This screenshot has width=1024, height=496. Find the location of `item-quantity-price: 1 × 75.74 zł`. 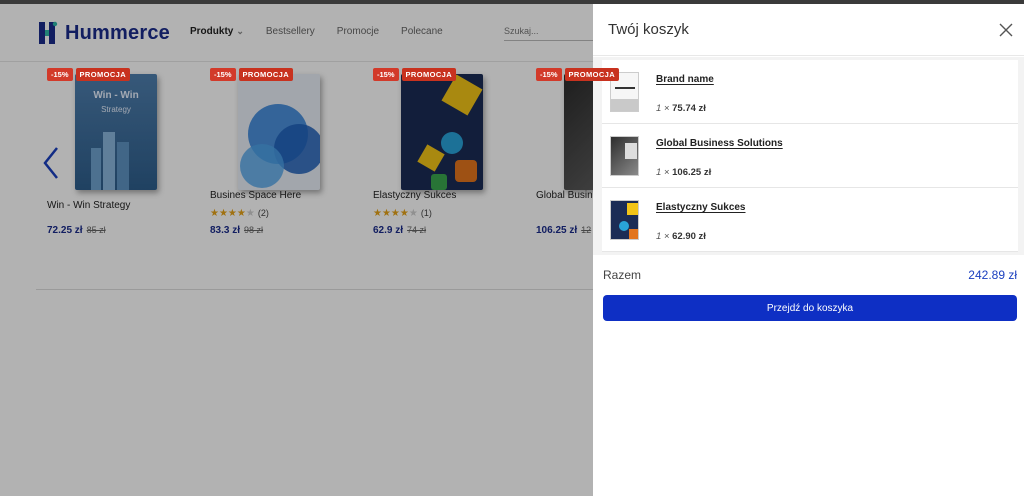

item-quantity-price: 1 × 75.74 zł is located at coordinates (681, 108).